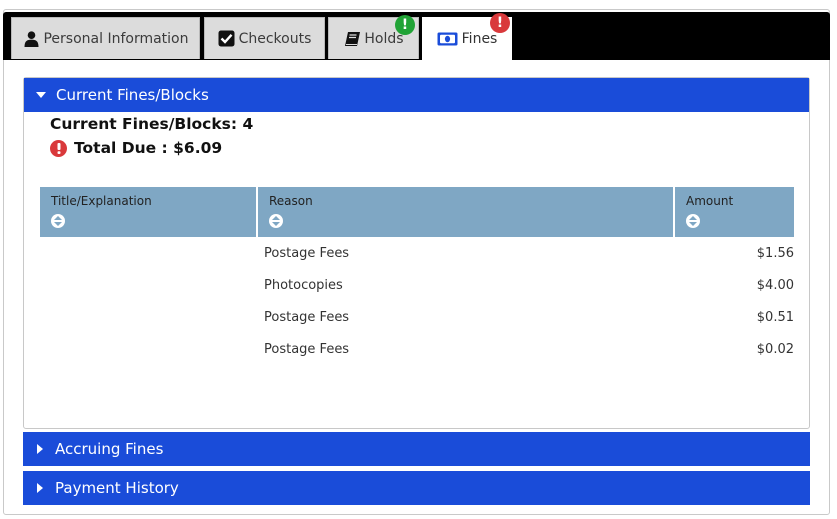 This screenshot has height=519, width=837. What do you see at coordinates (291, 201) in the screenshot?
I see `column-label: Reason` at bounding box center [291, 201].